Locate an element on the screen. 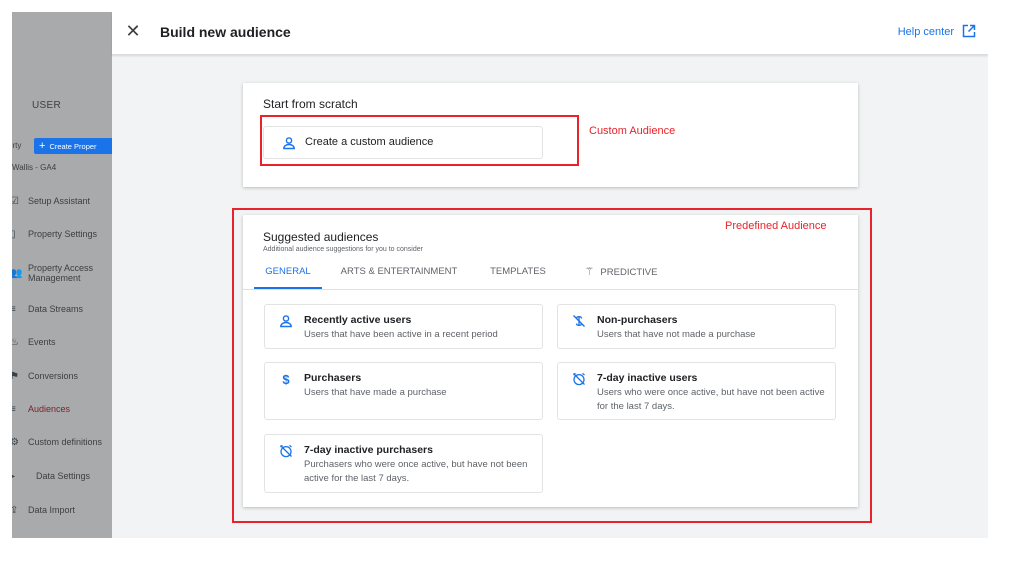 The height and width of the screenshot is (564, 1024). checklist-icon: ☑ is located at coordinates (15, 201).